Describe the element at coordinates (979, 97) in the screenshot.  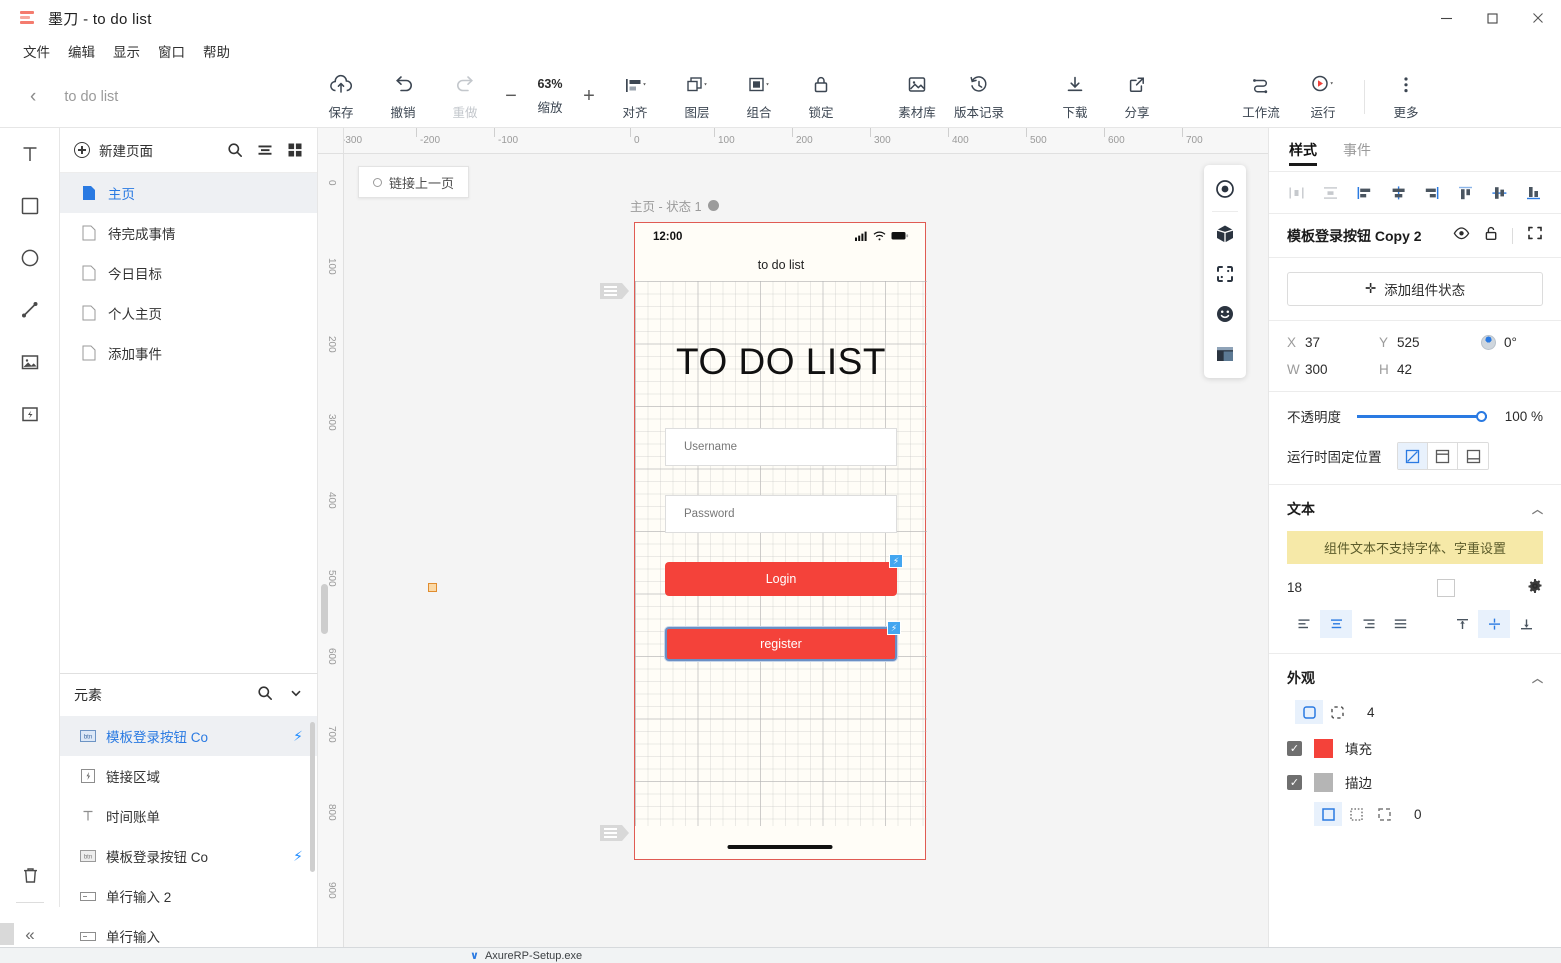
I see `history-button: 版本记录` at that location.